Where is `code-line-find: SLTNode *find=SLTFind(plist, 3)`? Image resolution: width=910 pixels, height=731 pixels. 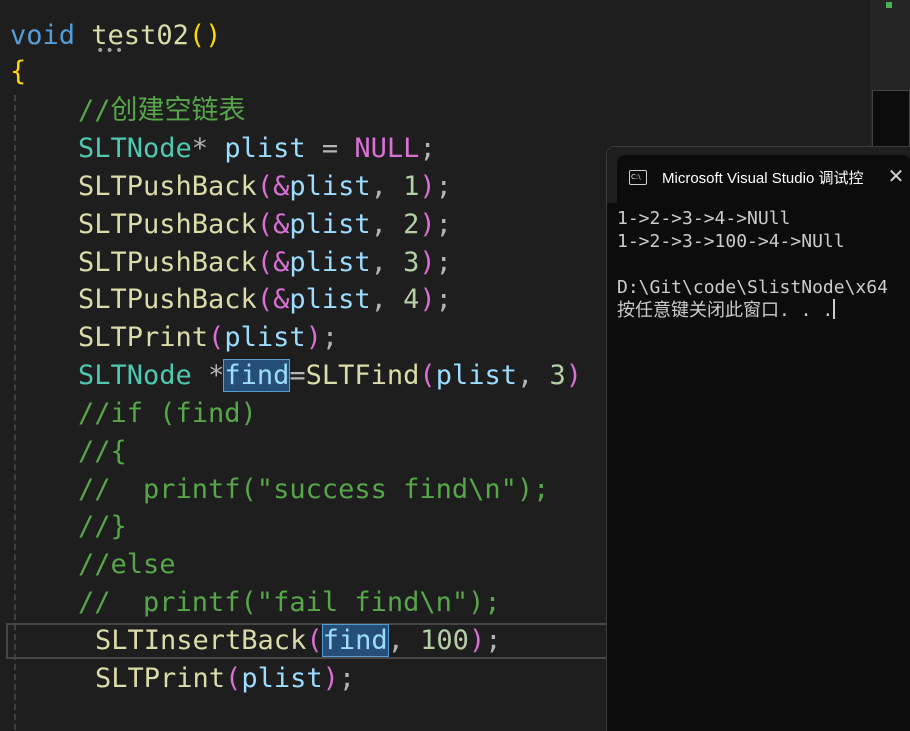
code-line-find: SLTNode *find=SLTFind(plist, 3) is located at coordinates (330, 376).